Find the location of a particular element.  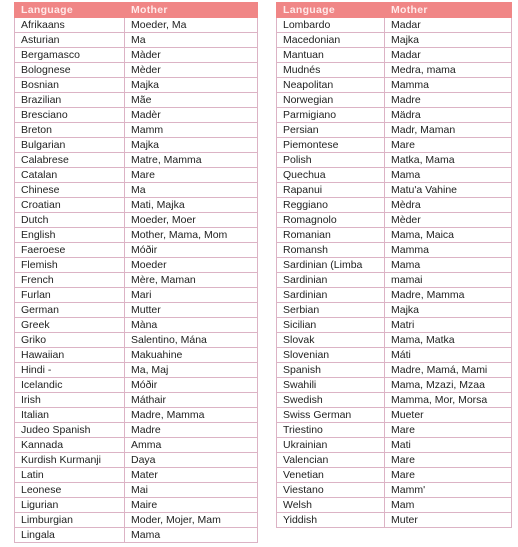

language-cell: Catalan is located at coordinates (69, 175).